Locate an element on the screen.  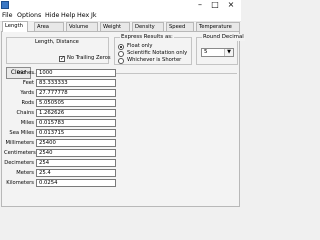
round-decimal-value: 5 is located at coordinates (206, 52).